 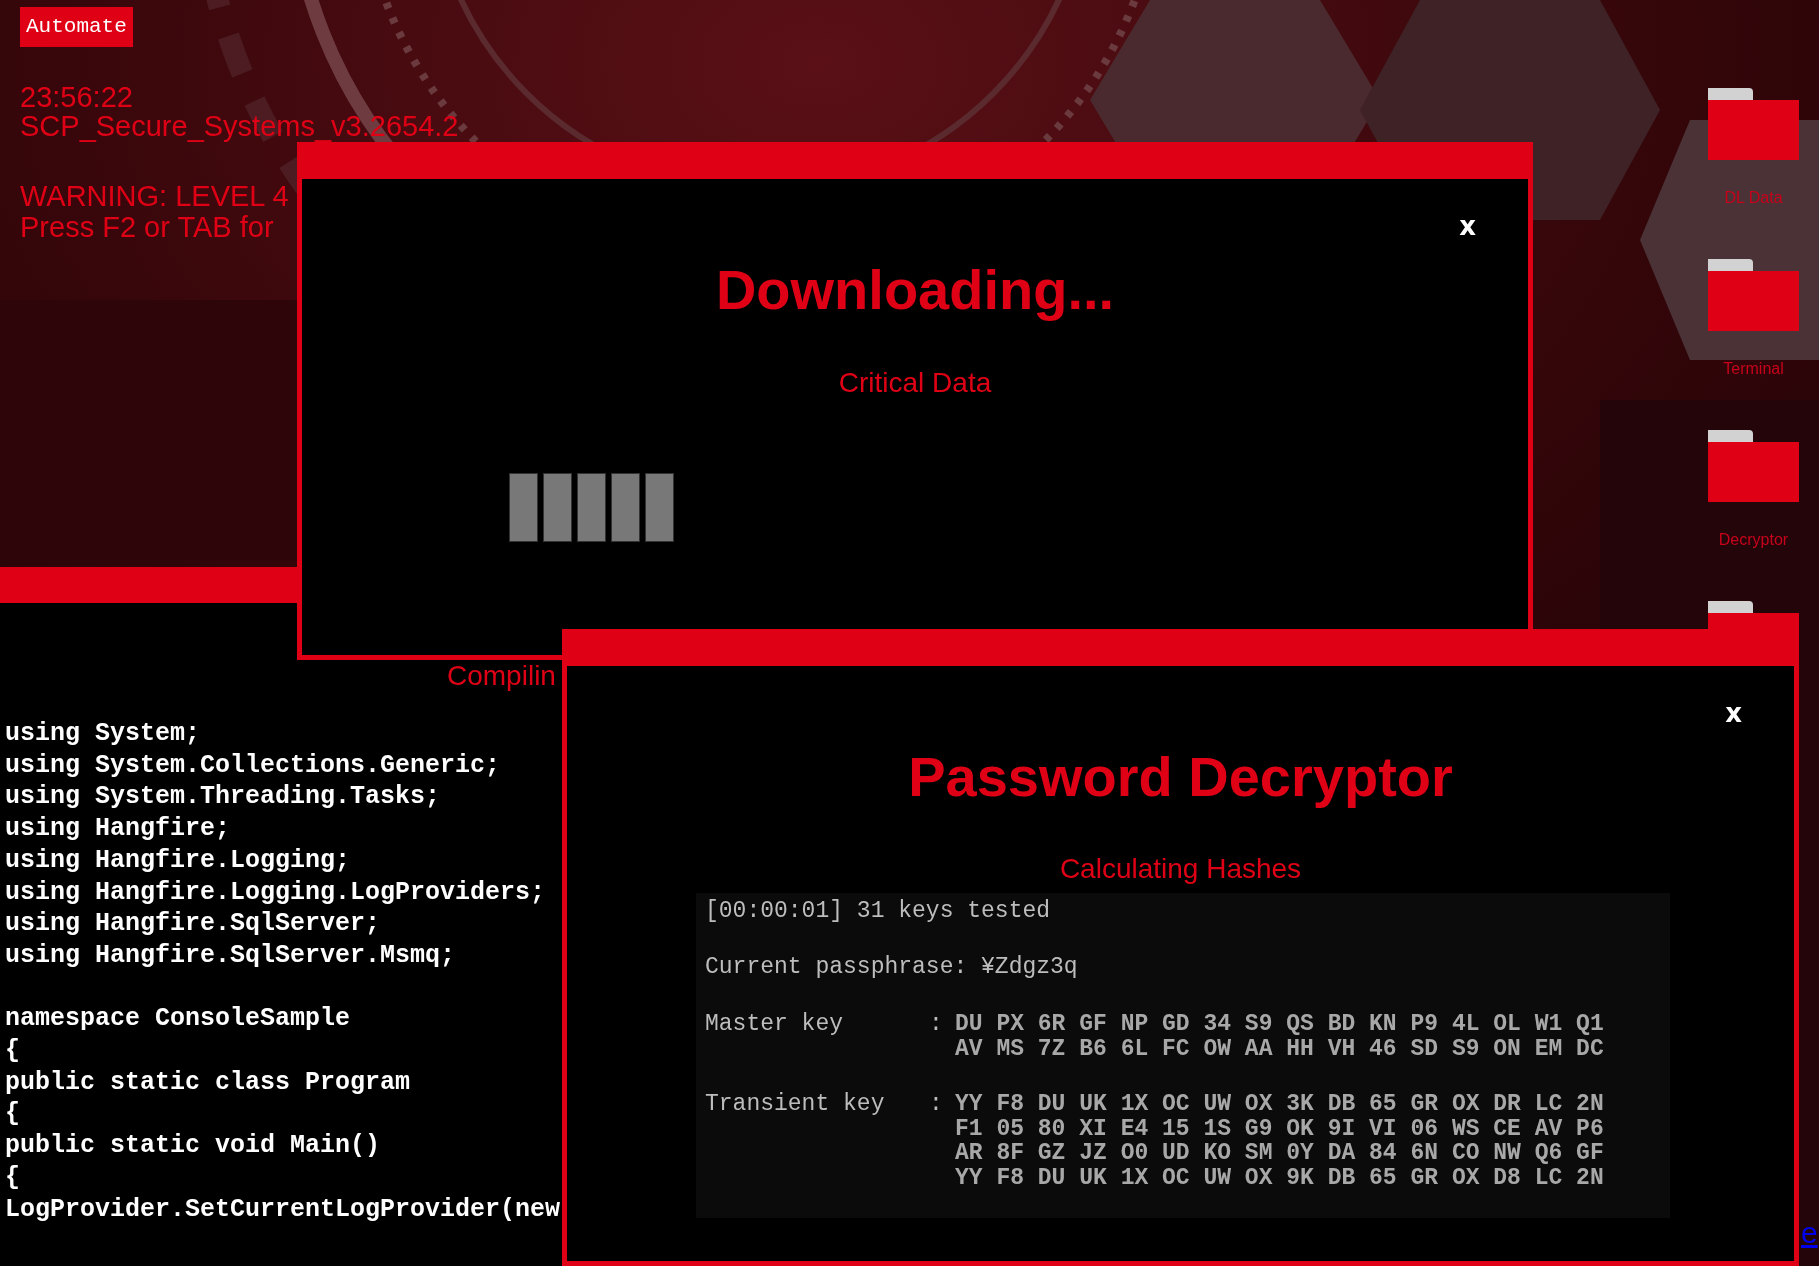 I want to click on key-label: Master key, so click(x=775, y=1024).